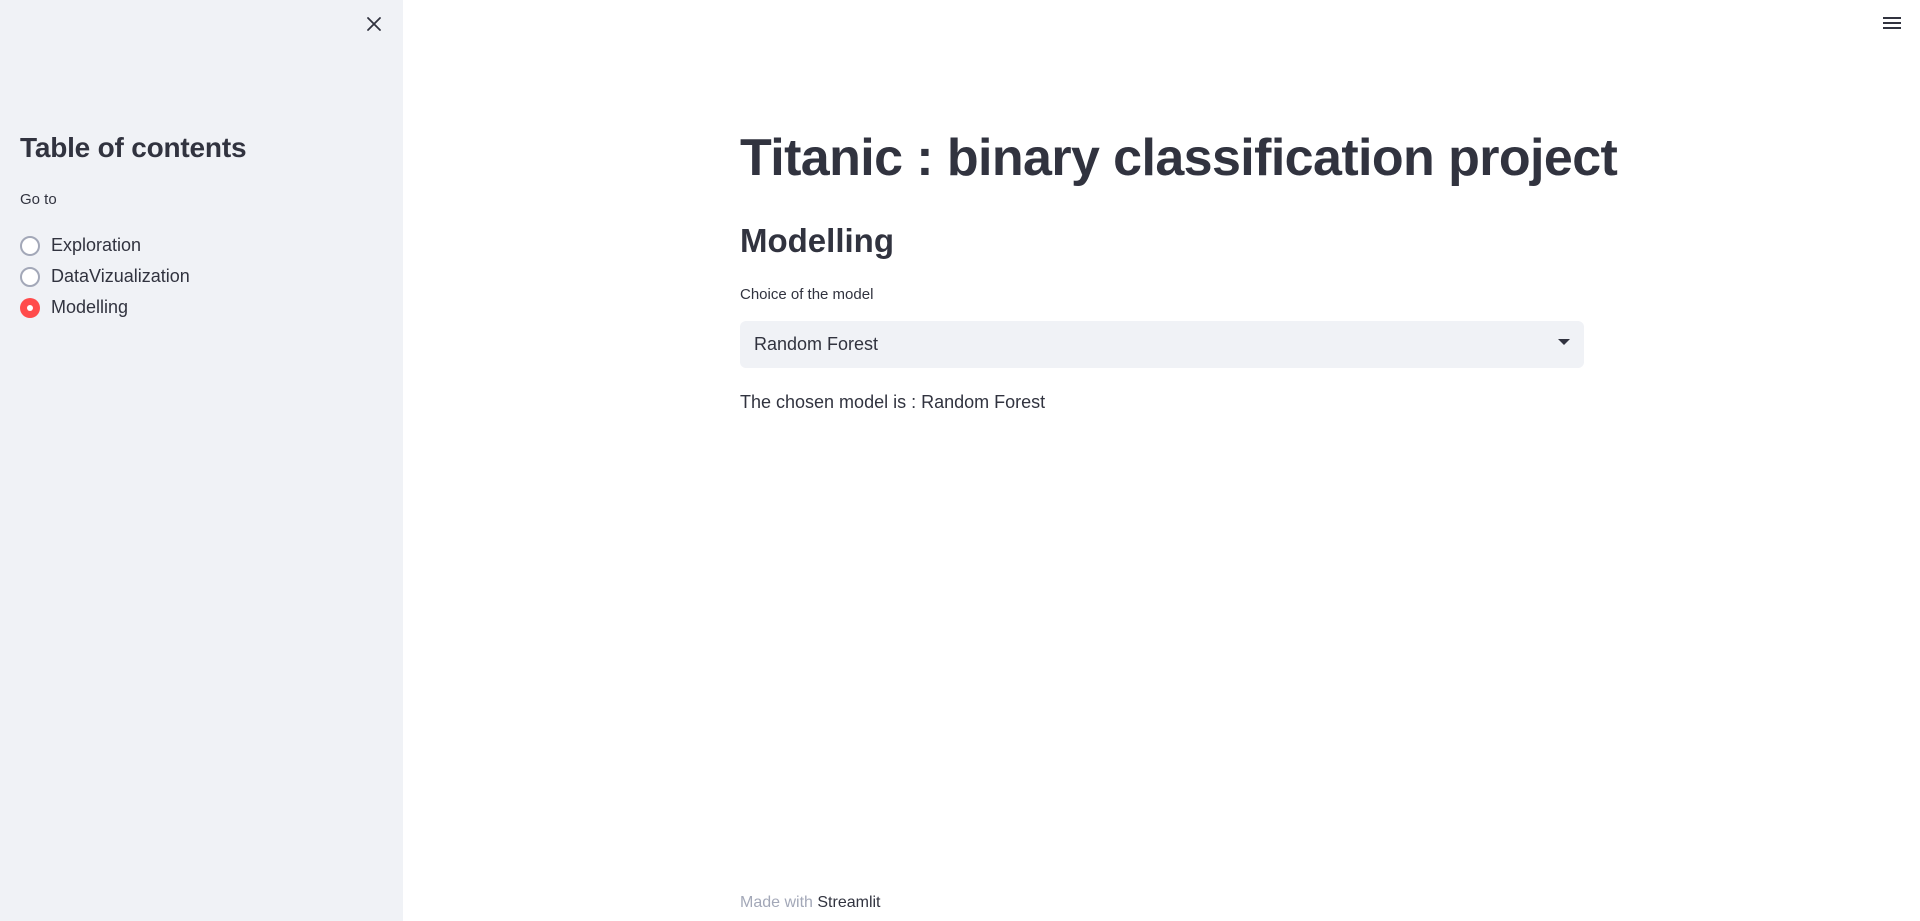  Describe the element at coordinates (120, 276) in the screenshot. I see `radio-label: DataVizualization` at that location.